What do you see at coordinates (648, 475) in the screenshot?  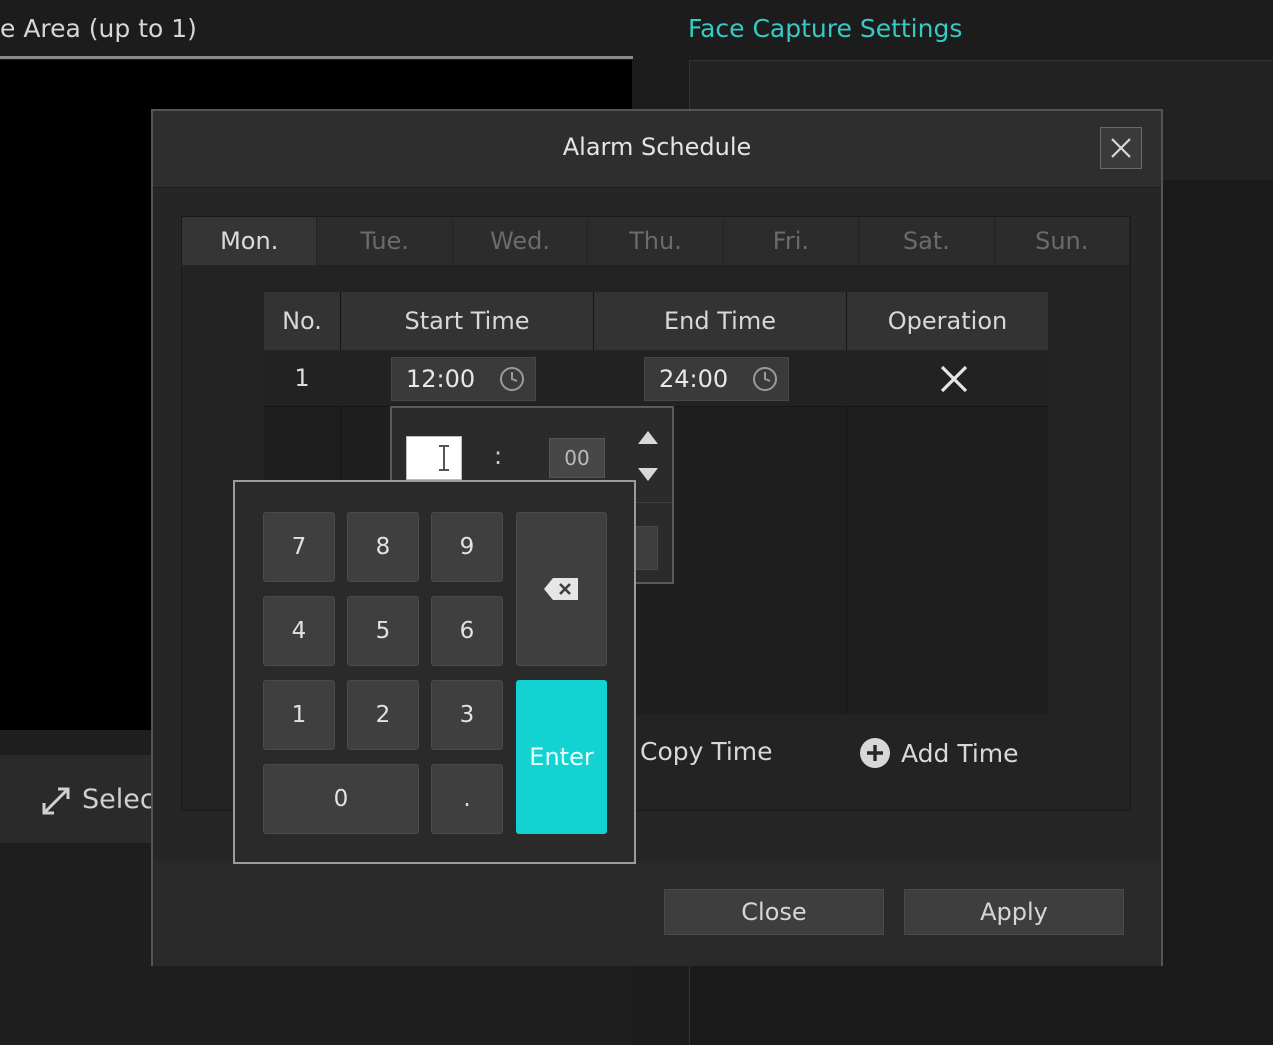 I see `triangle-down-icon` at bounding box center [648, 475].